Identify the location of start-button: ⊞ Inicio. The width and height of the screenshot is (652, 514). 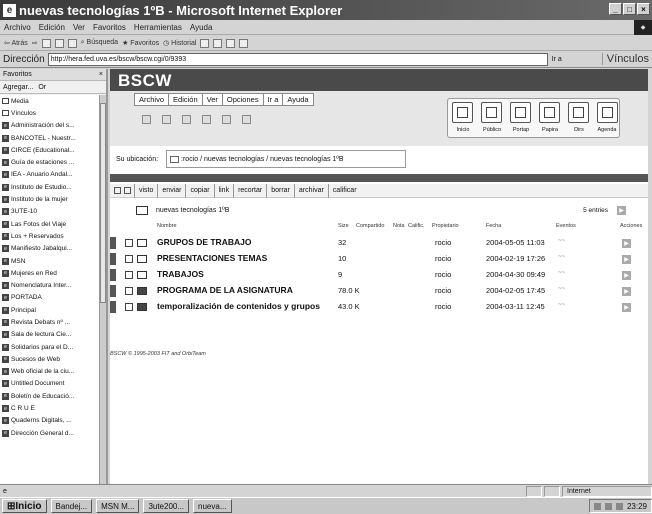
(24, 506).